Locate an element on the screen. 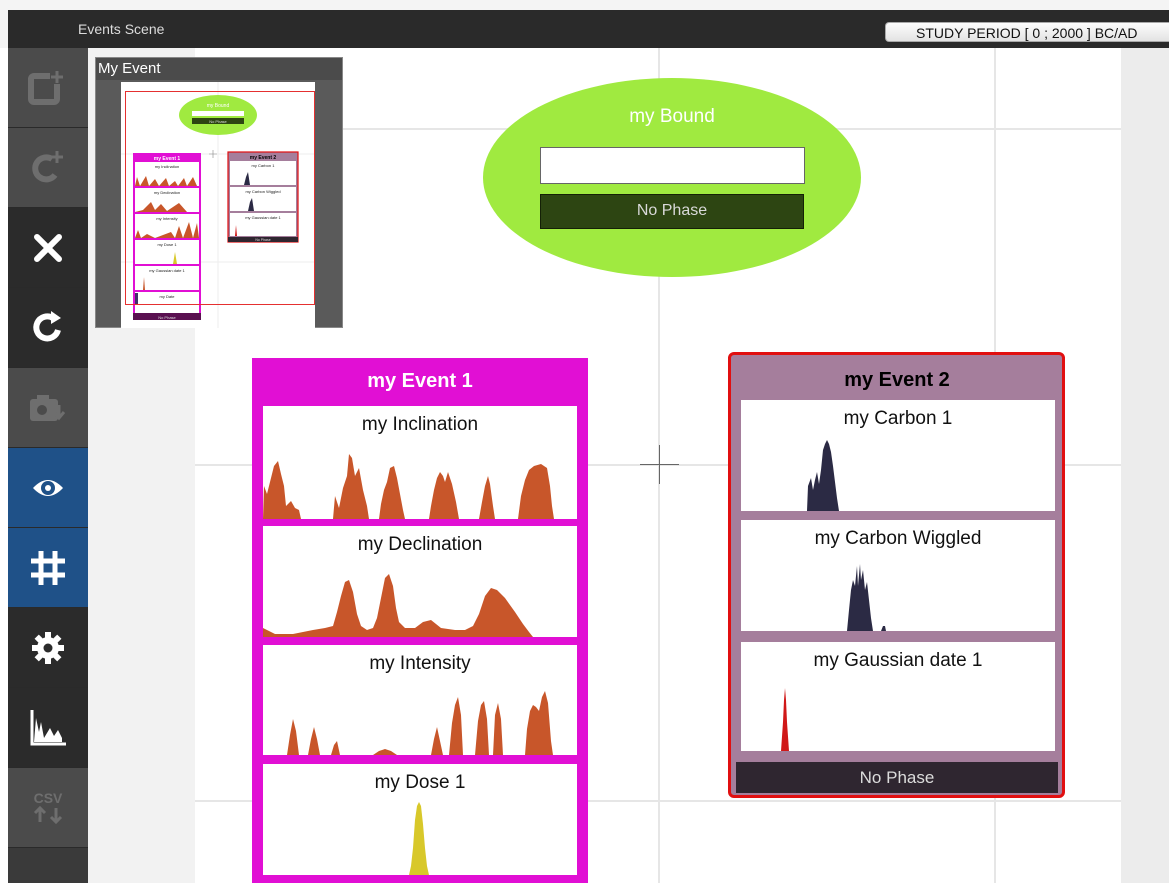 The width and height of the screenshot is (1169, 883). declination-density-curve is located at coordinates (398, 605).